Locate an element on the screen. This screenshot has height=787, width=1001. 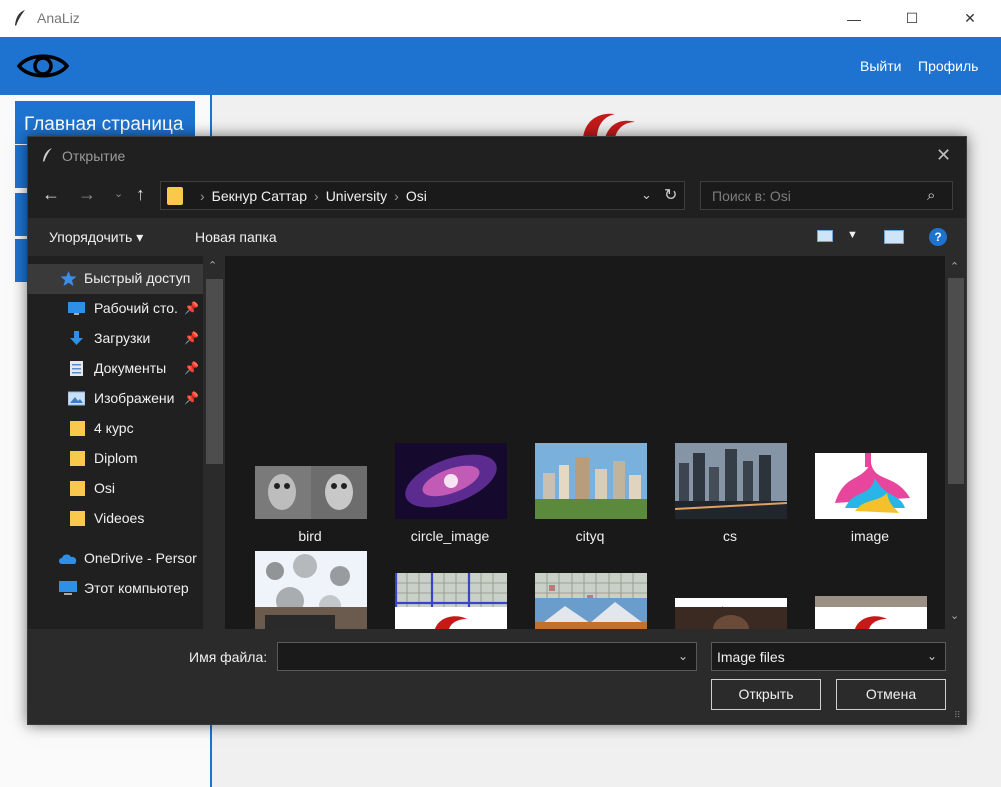
dialog-title: Открытие is located at coordinates (94, 156).